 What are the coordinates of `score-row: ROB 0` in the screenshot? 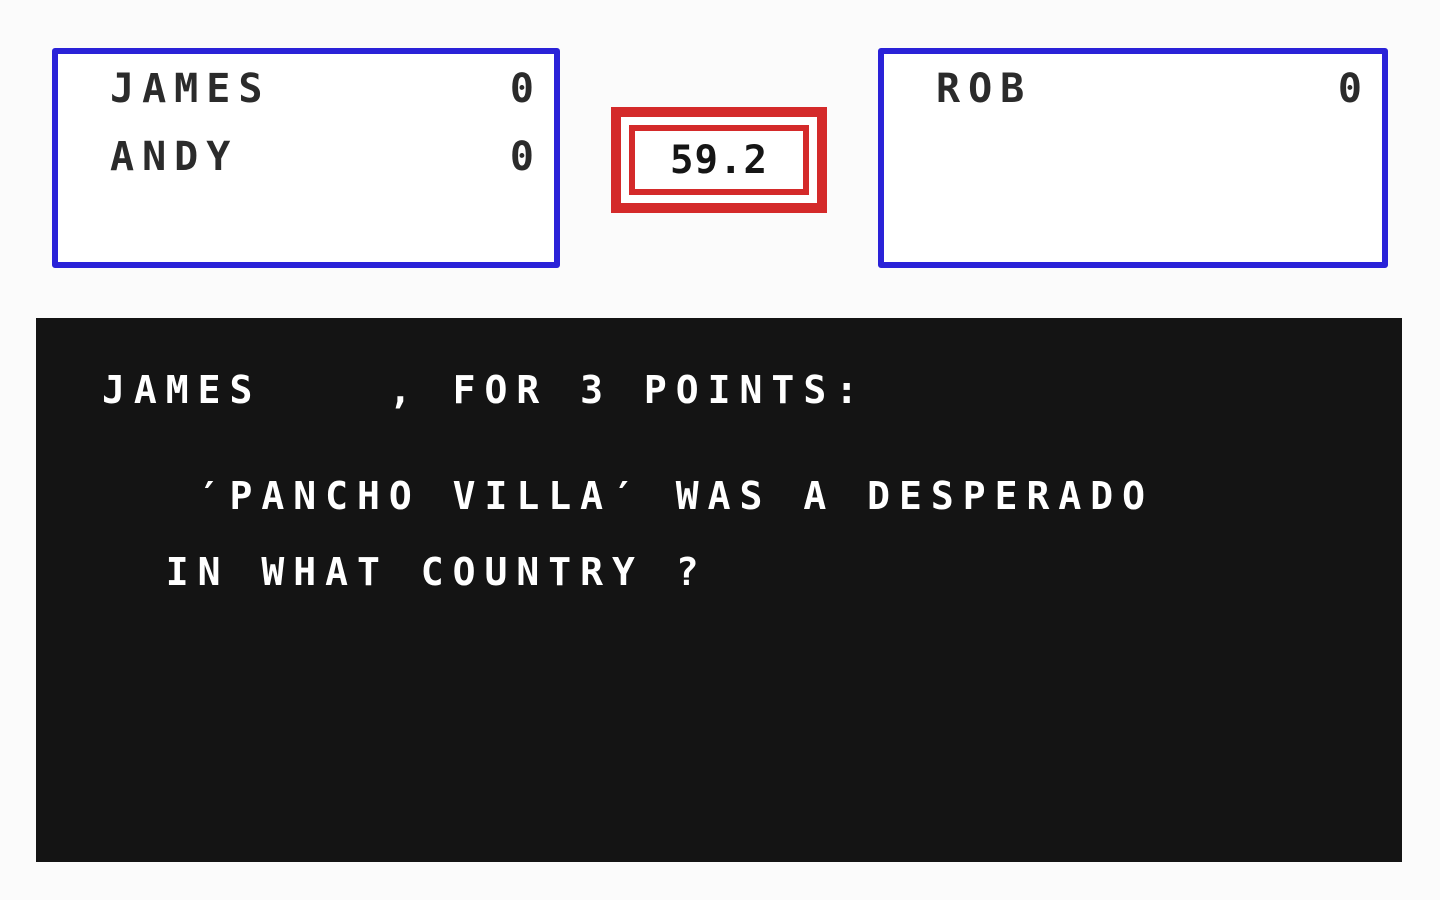 It's located at (1133, 89).